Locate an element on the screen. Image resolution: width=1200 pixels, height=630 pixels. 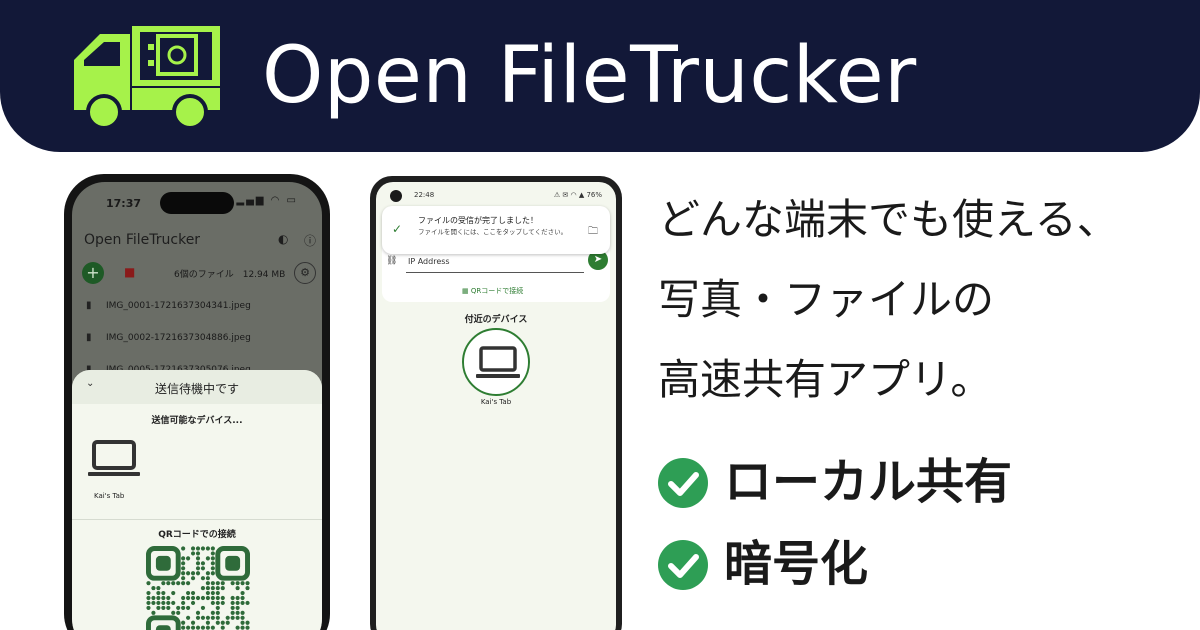
sheet-title: 送信待機中です is located at coordinates (196, 389).